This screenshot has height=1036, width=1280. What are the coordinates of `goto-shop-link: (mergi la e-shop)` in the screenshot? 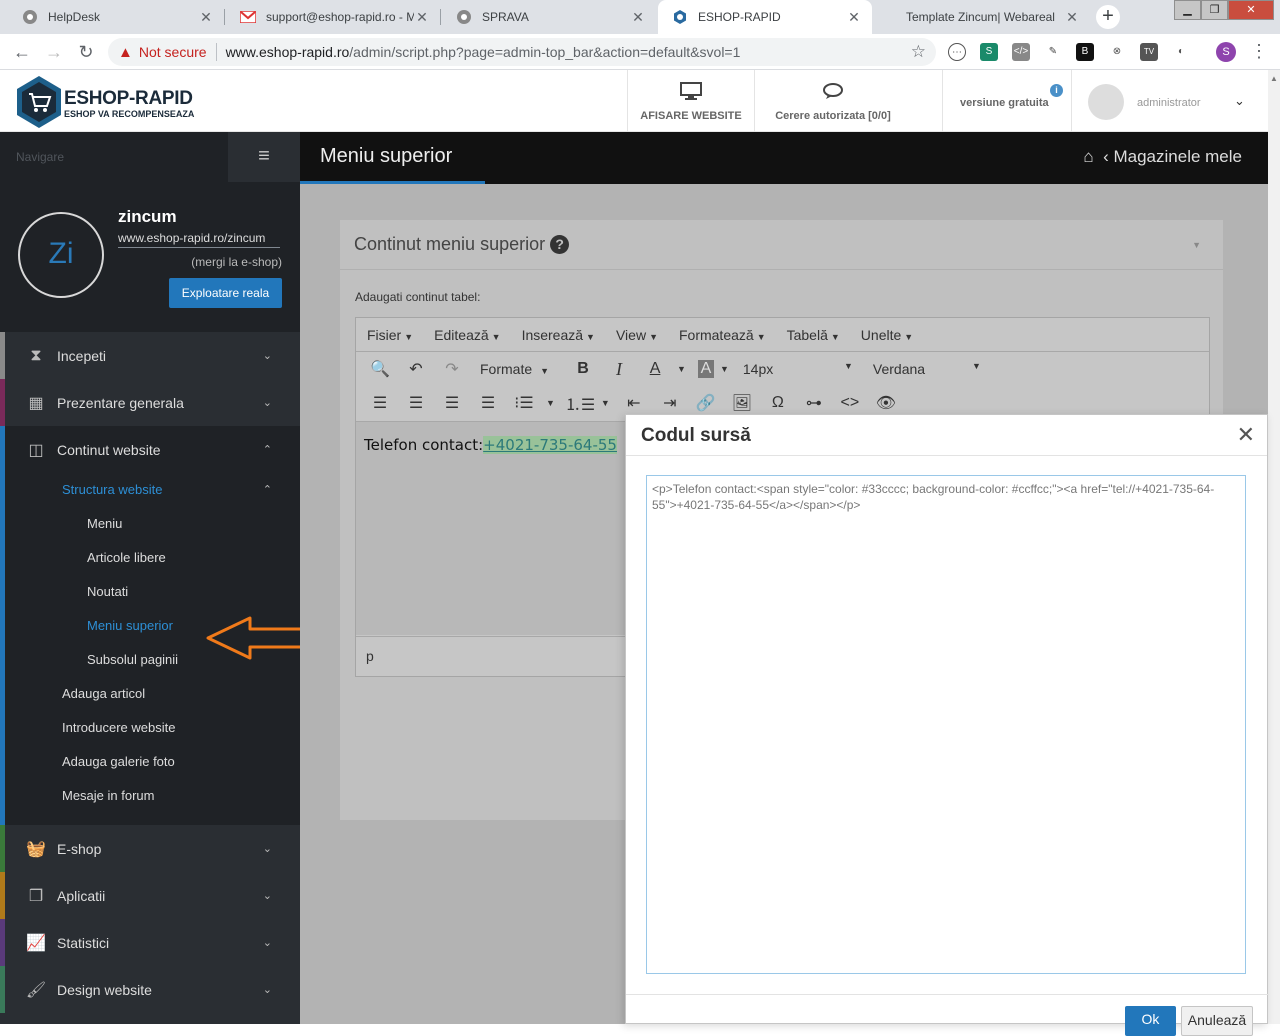 It's located at (236, 262).